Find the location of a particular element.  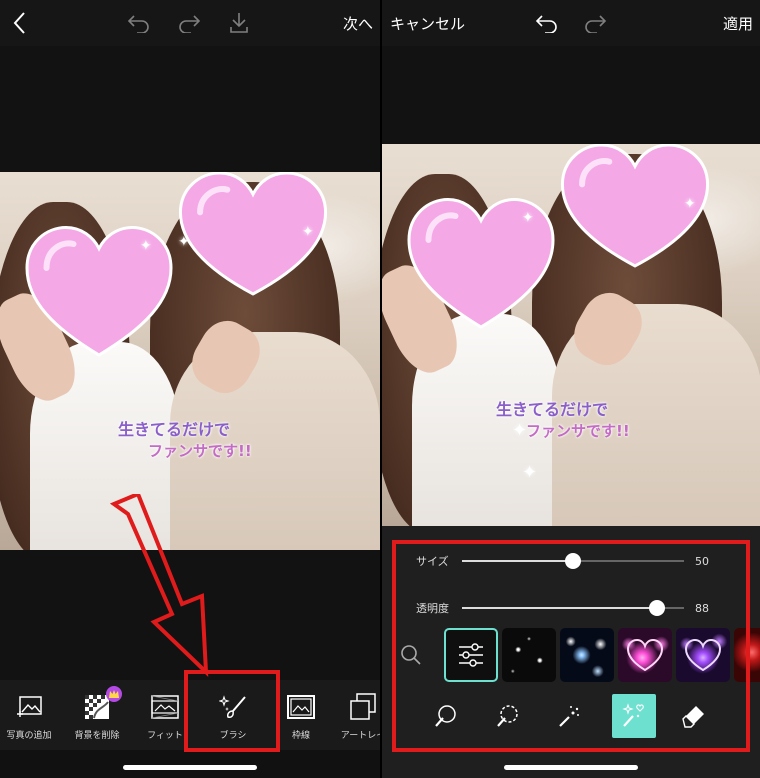

art-layer-icon is located at coordinates (363, 706).